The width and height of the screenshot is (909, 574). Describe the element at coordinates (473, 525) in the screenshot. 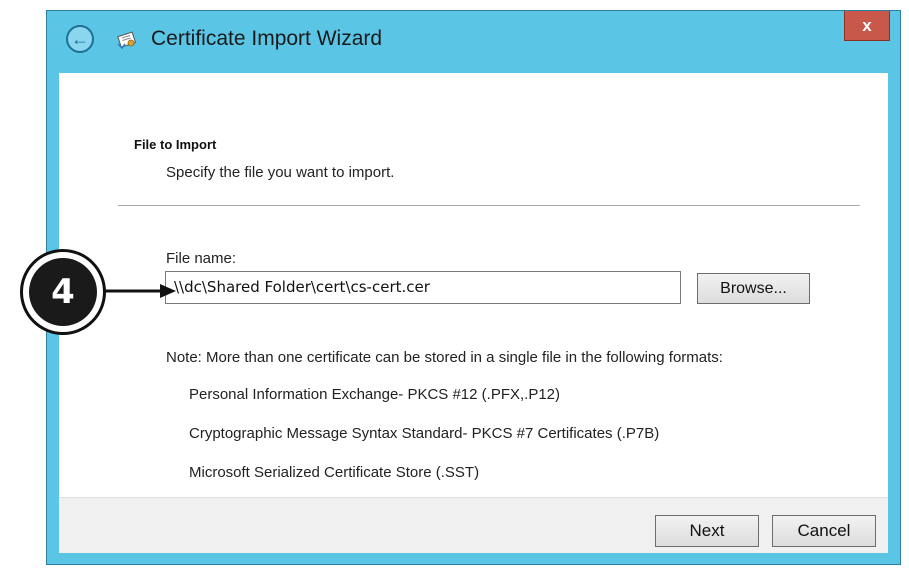

I see `wizard-footer: Next Cancel` at that location.